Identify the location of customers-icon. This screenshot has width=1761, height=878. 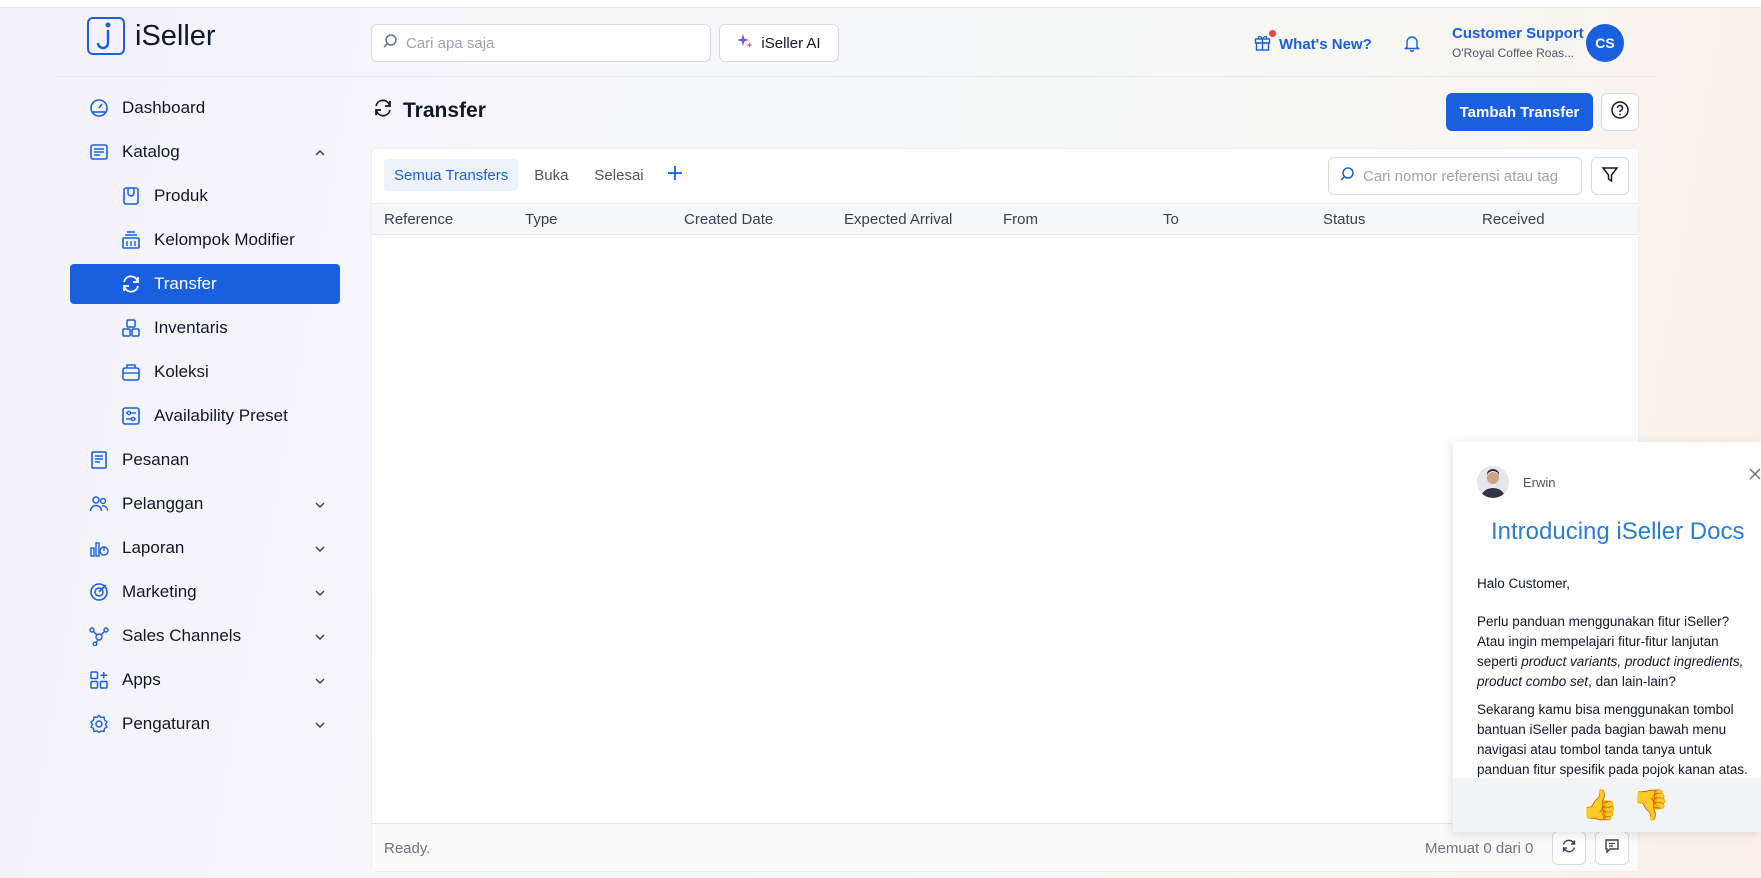
(99, 504).